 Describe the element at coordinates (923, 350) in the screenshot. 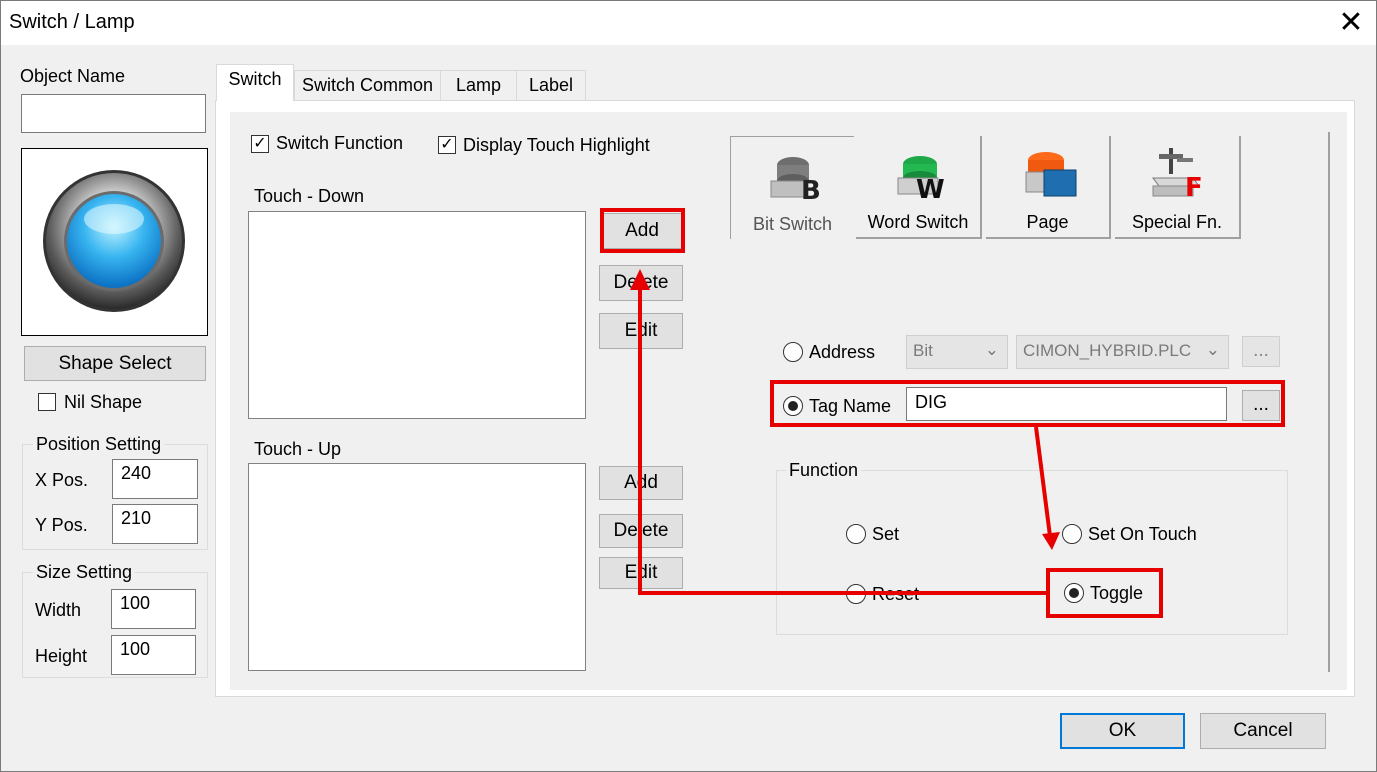

I see `address-type-value: Bit` at that location.